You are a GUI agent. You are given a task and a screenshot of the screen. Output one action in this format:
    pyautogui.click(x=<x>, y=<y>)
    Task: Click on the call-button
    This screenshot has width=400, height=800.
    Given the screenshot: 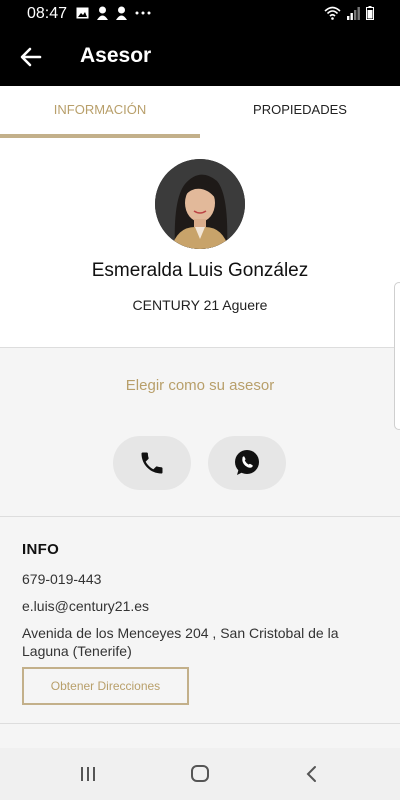 What is the action you would take?
    pyautogui.click(x=152, y=463)
    